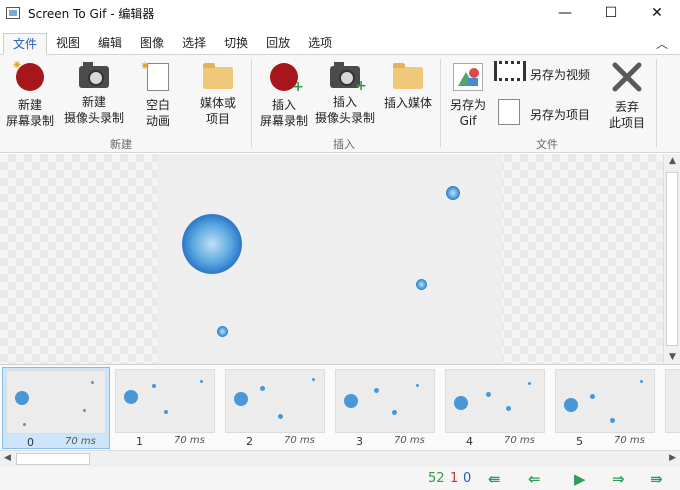  Describe the element at coordinates (469, 441) in the screenshot. I see `frame-number: 4` at that location.